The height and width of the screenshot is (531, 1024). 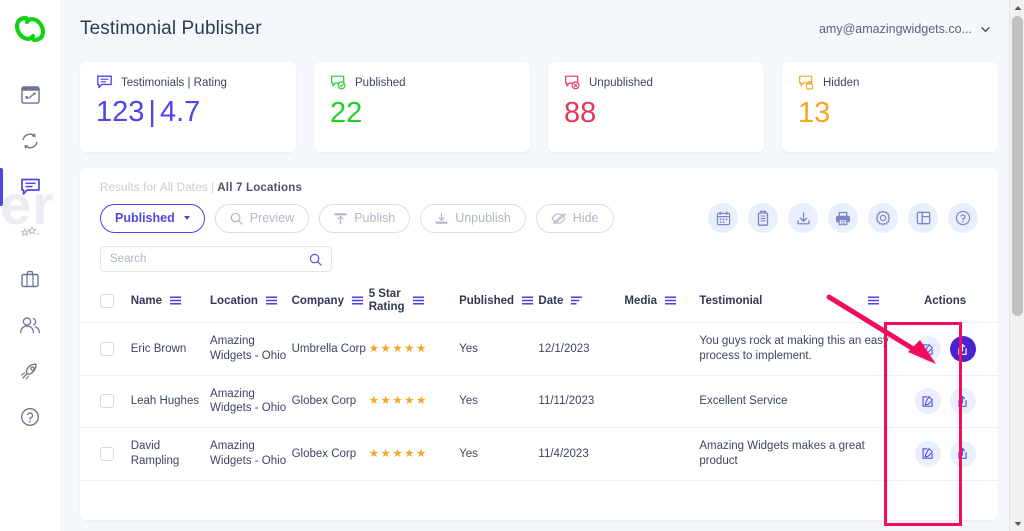 What do you see at coordinates (414, 454) in the screenshot?
I see `cell-rating: ★★★★★` at bounding box center [414, 454].